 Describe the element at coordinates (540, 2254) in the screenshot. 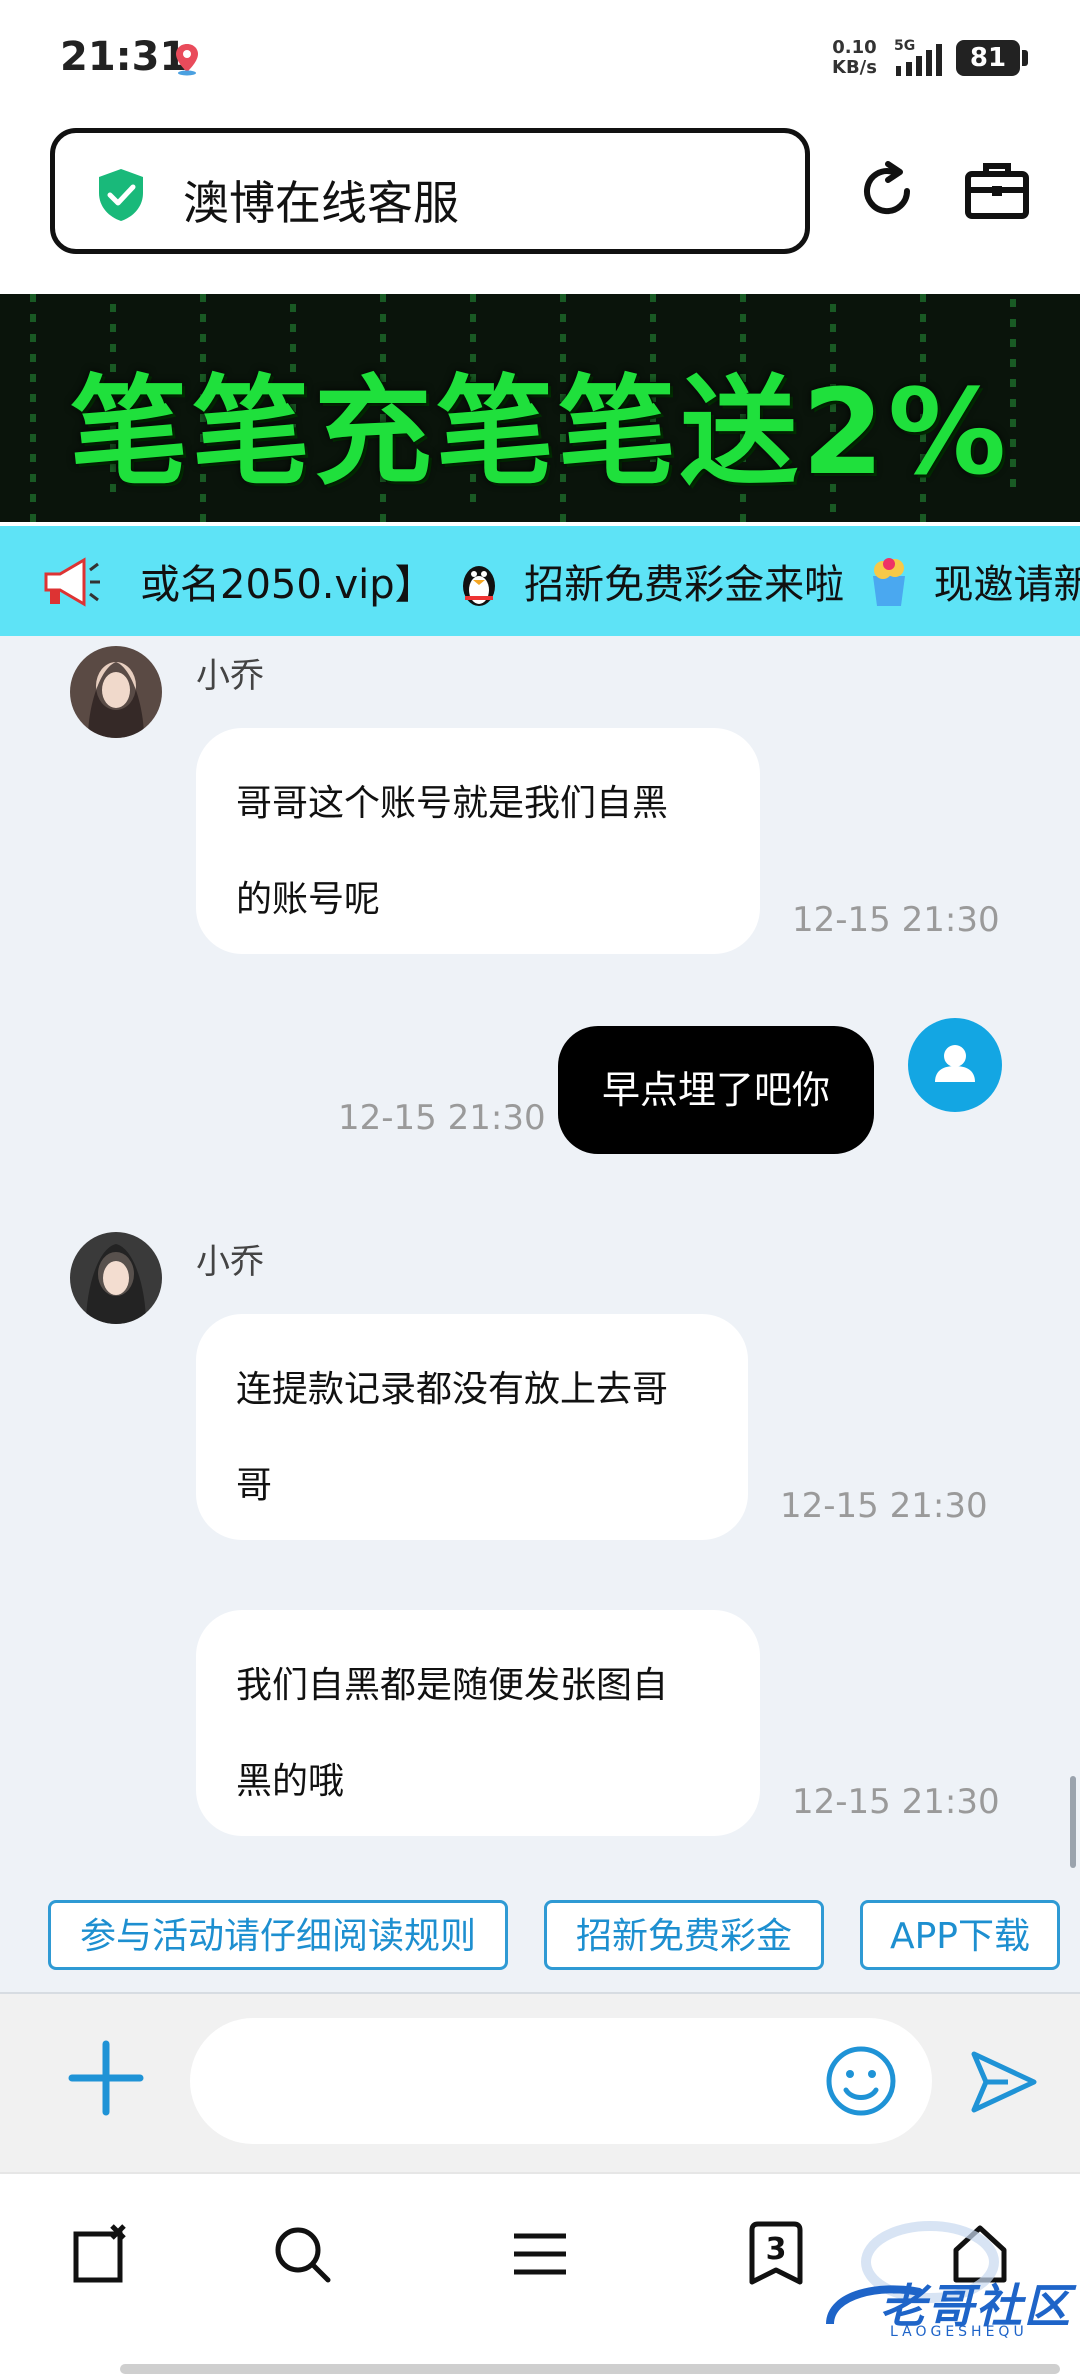

I see `menu-icon` at that location.